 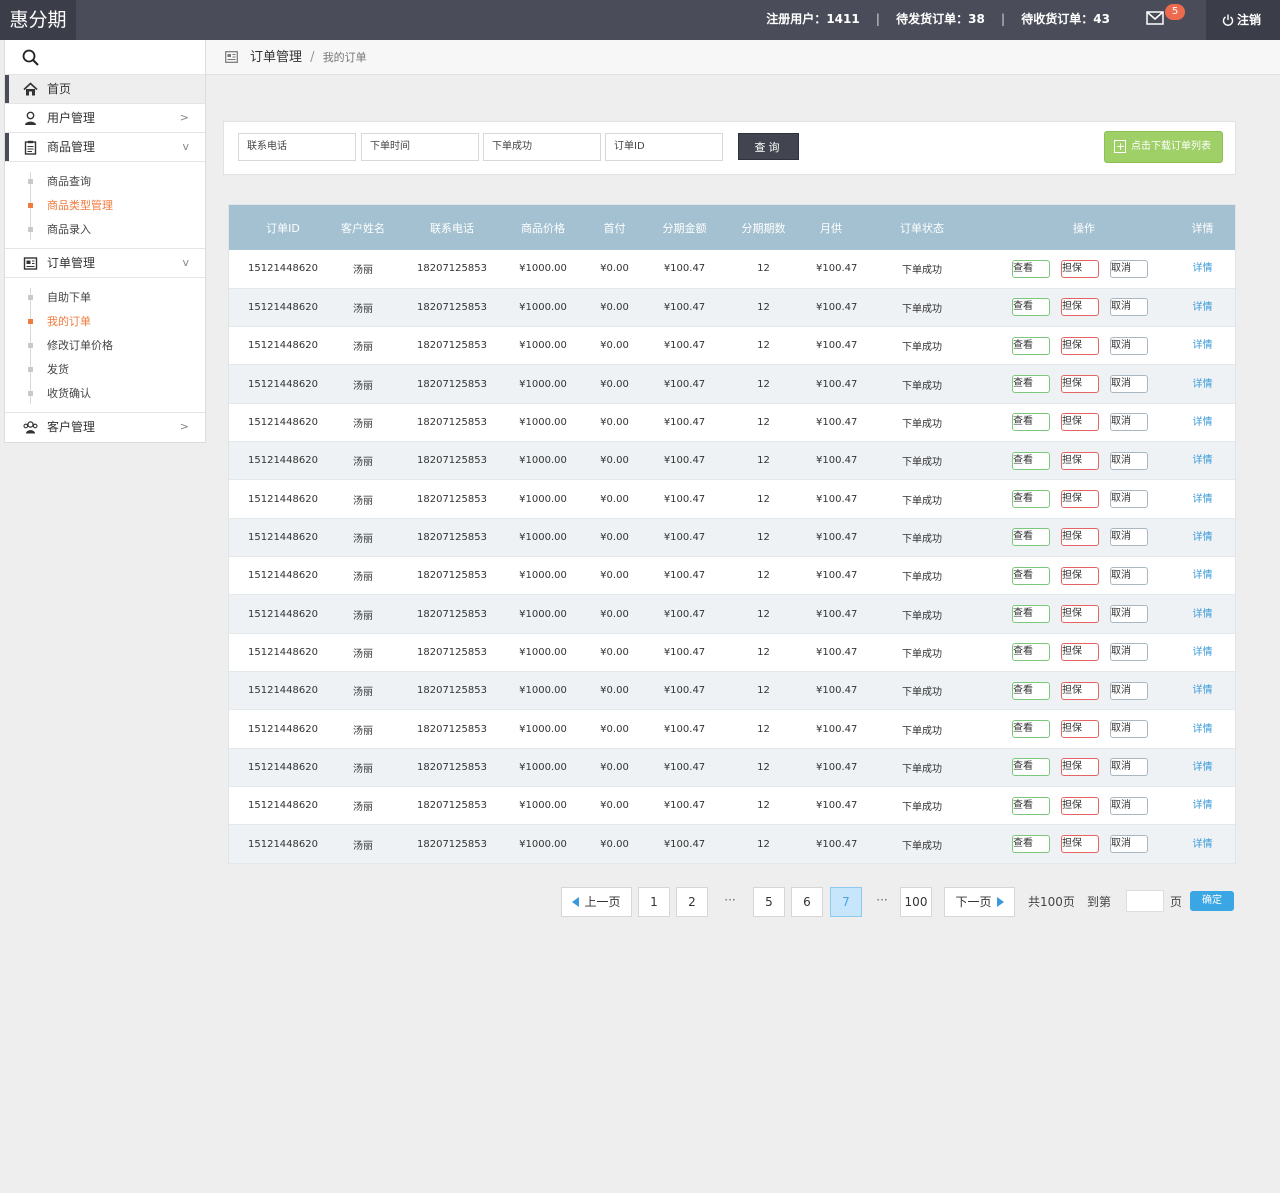 I want to click on page-button: 5, so click(x=769, y=902).